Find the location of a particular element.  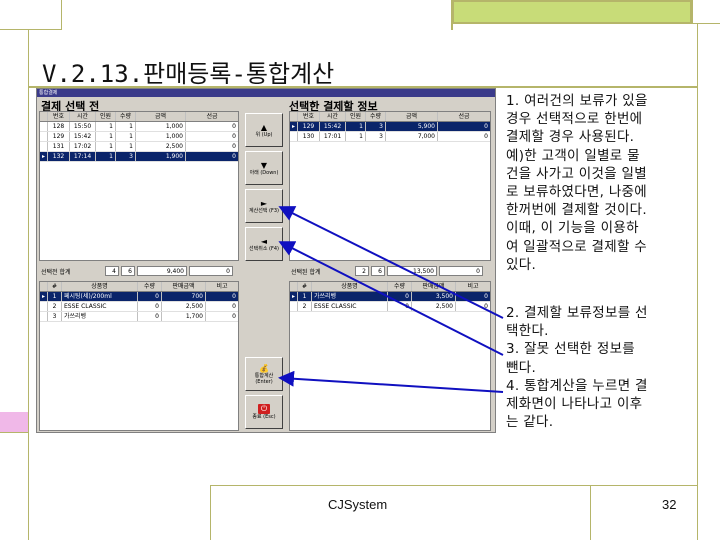

arrow-to-merge-button is located at coordinates (391, 381).